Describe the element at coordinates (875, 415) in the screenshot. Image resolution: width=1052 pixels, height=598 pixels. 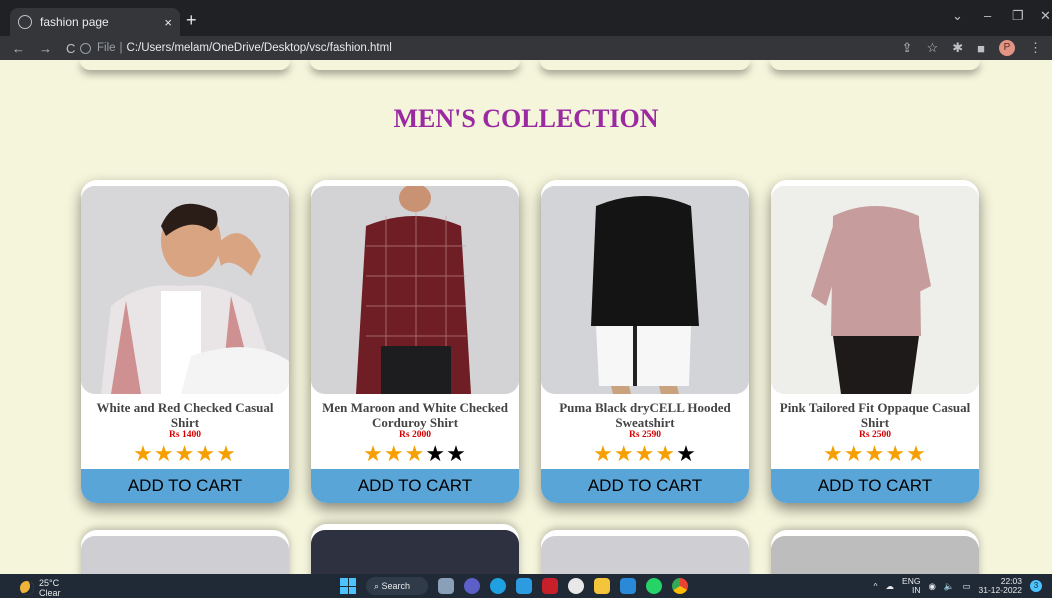
I see `product-name: Pink Tailored Fit Oppaque Casual Shirt` at that location.